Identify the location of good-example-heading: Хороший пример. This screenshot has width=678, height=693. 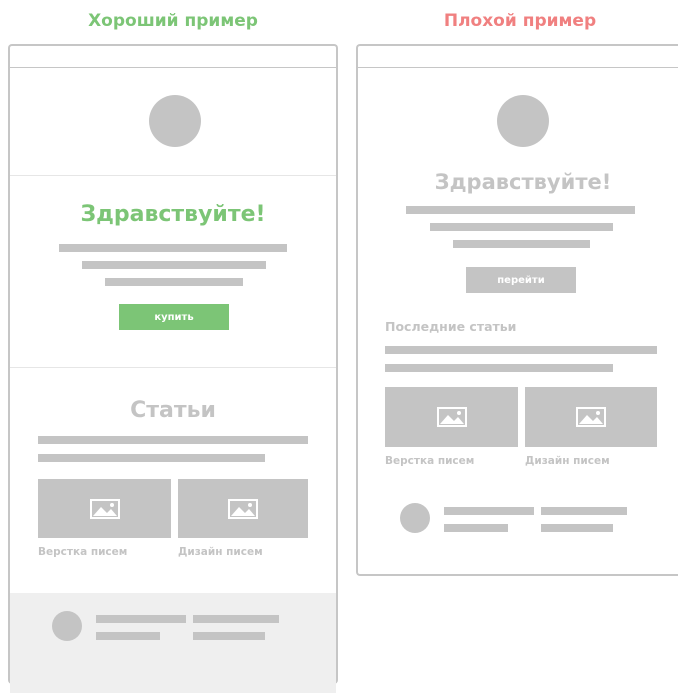
(173, 21).